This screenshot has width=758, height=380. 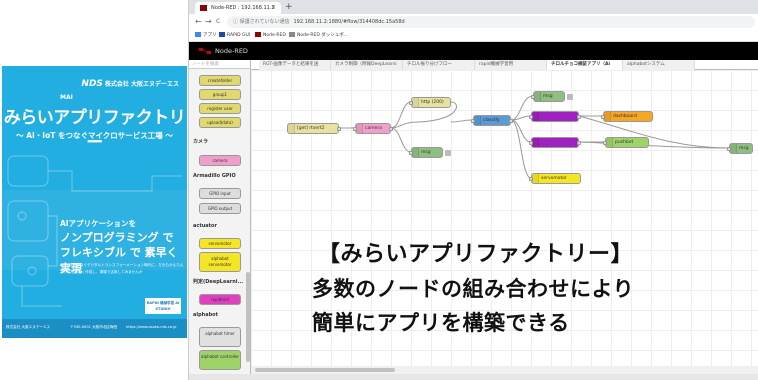 What do you see at coordinates (200, 141) in the screenshot?
I see `palette-category-camera: カメラ` at bounding box center [200, 141].